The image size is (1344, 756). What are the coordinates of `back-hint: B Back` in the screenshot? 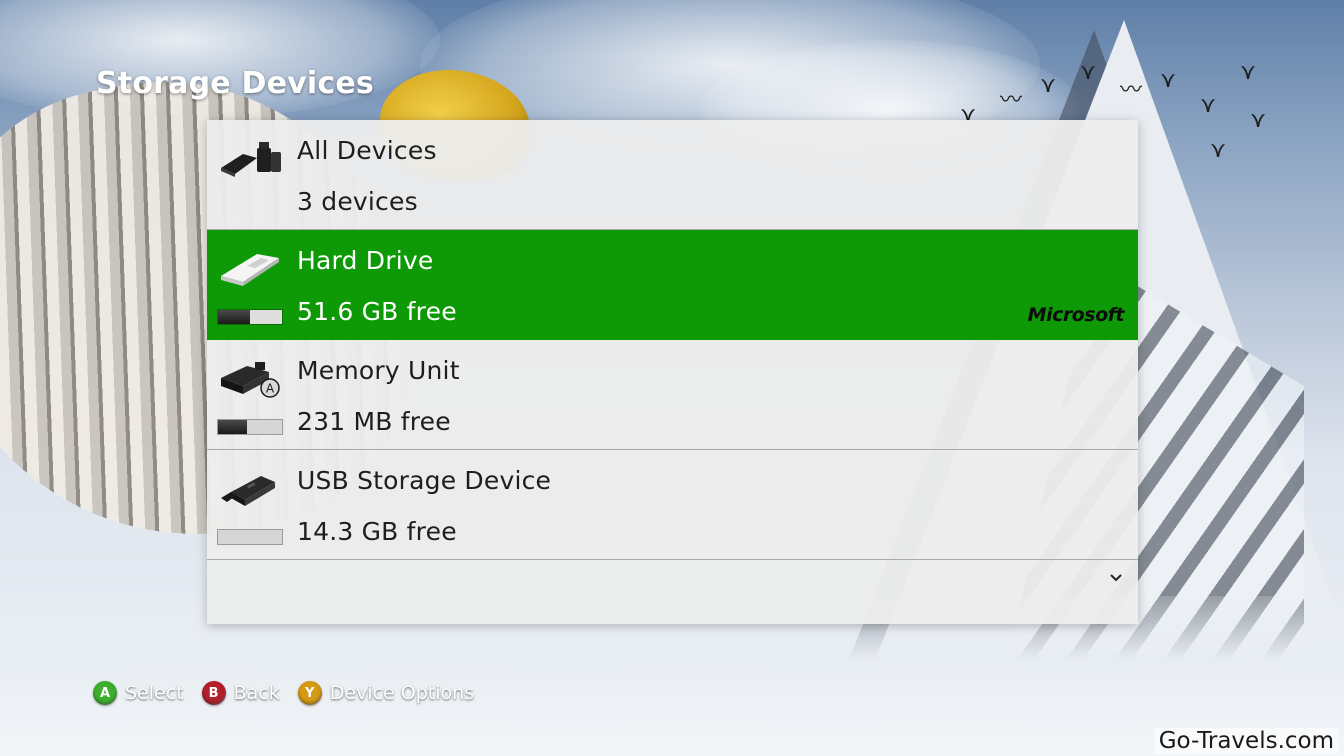 It's located at (240, 693).